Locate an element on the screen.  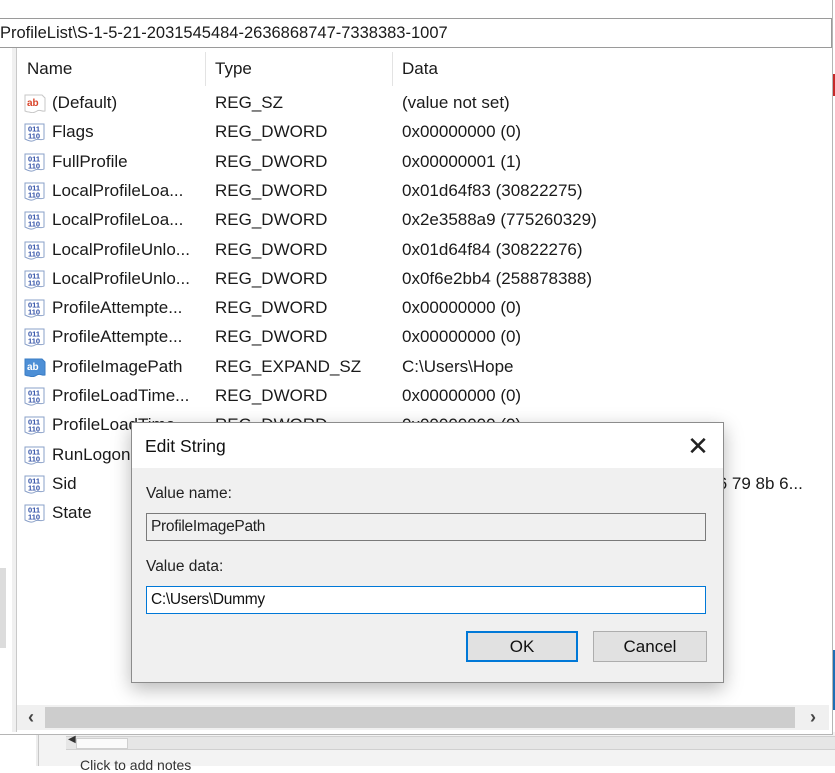
value-data: C:\Users\Hope is located at coordinates (458, 366).